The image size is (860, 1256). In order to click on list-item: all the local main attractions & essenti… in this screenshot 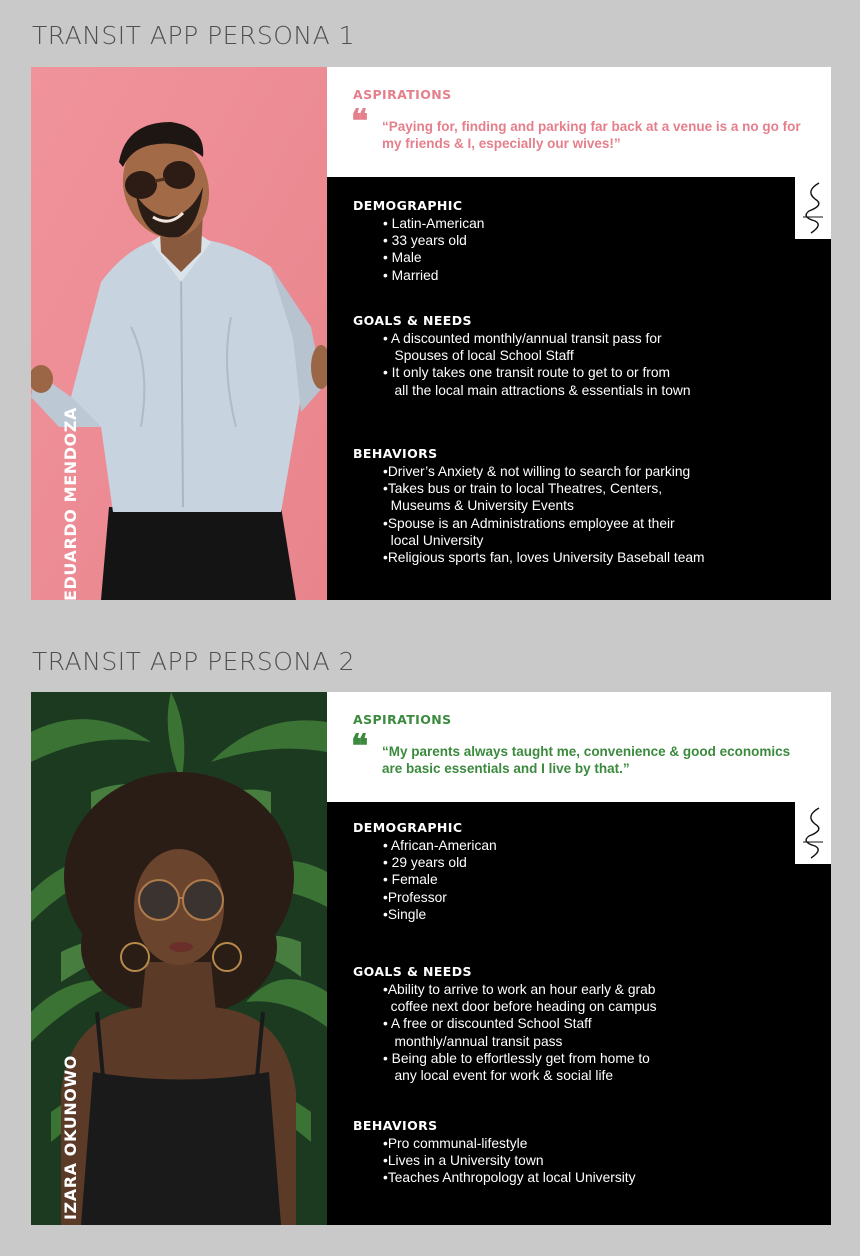, I will do `click(537, 390)`.